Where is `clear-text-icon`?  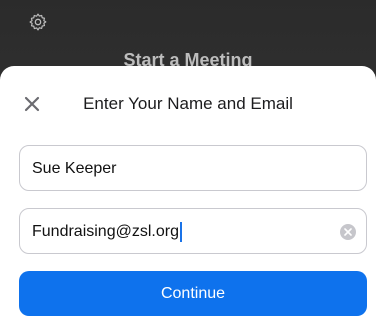
clear-text-icon is located at coordinates (348, 232).